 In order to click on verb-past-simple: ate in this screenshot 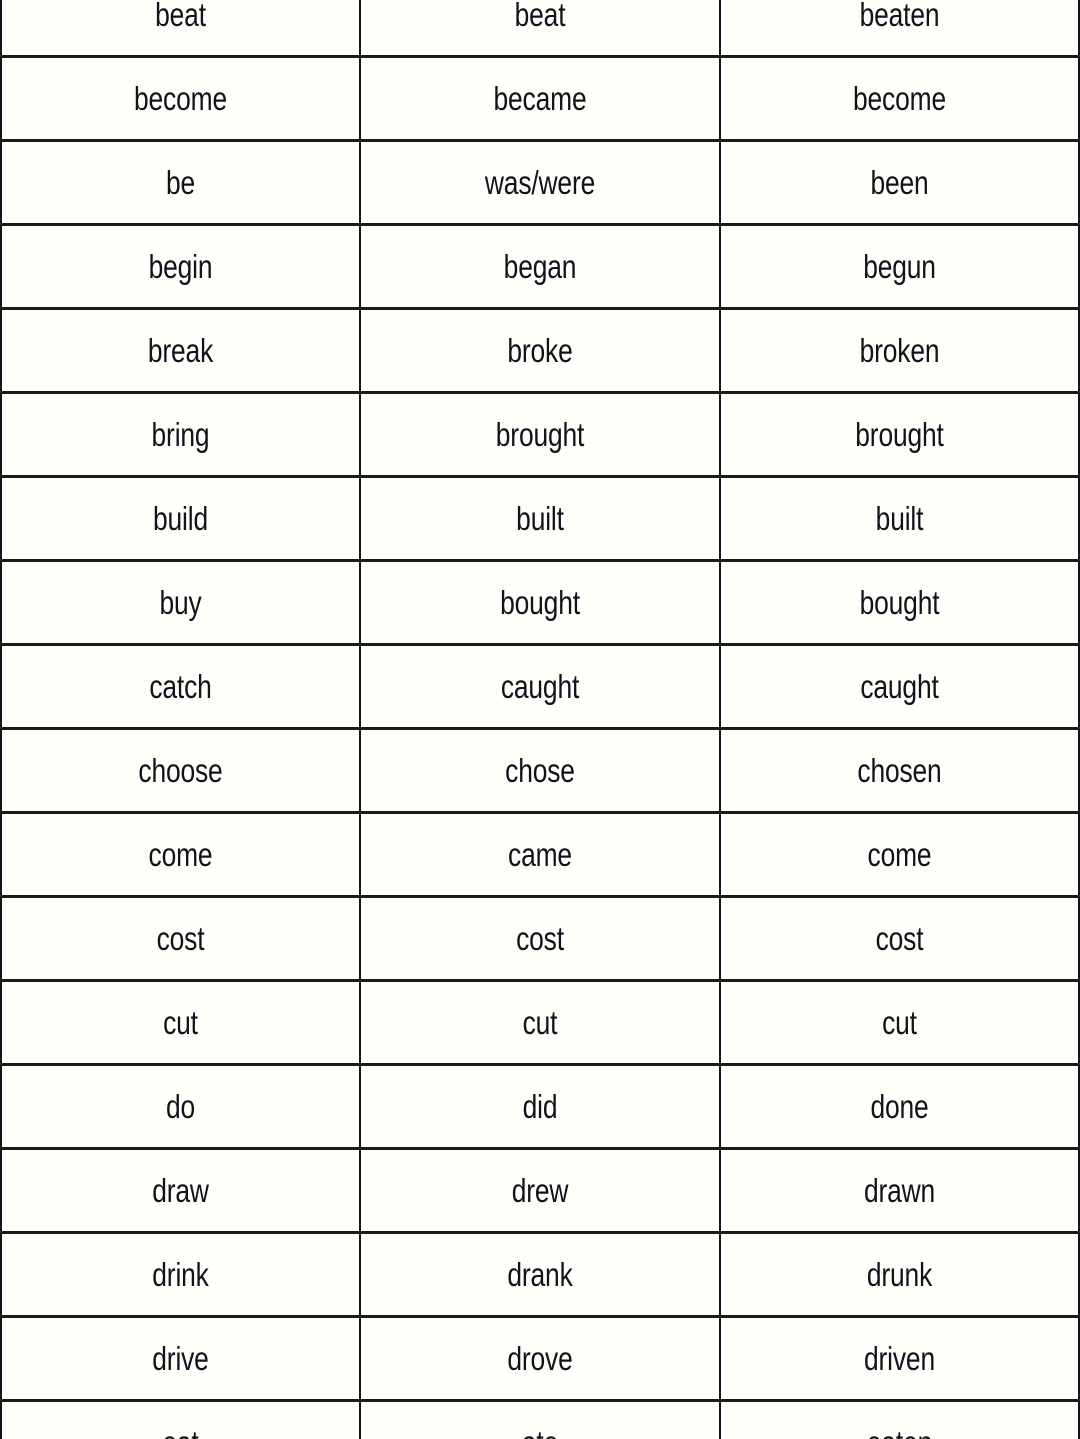, I will do `click(540, 1419)`.